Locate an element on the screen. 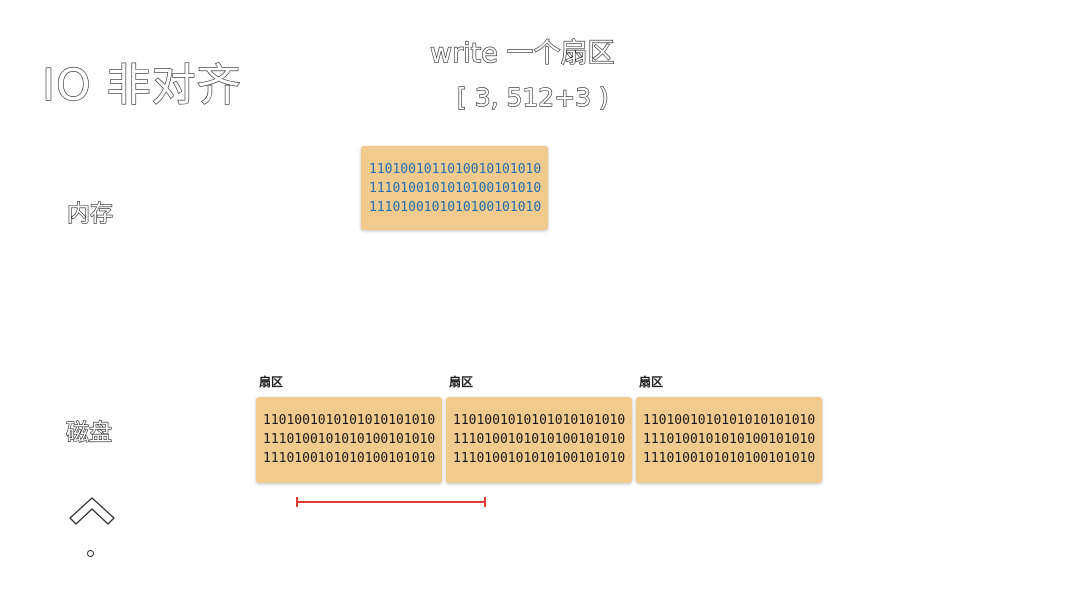 The width and height of the screenshot is (1080, 608). up-chevron-icon is located at coordinates (92, 510).